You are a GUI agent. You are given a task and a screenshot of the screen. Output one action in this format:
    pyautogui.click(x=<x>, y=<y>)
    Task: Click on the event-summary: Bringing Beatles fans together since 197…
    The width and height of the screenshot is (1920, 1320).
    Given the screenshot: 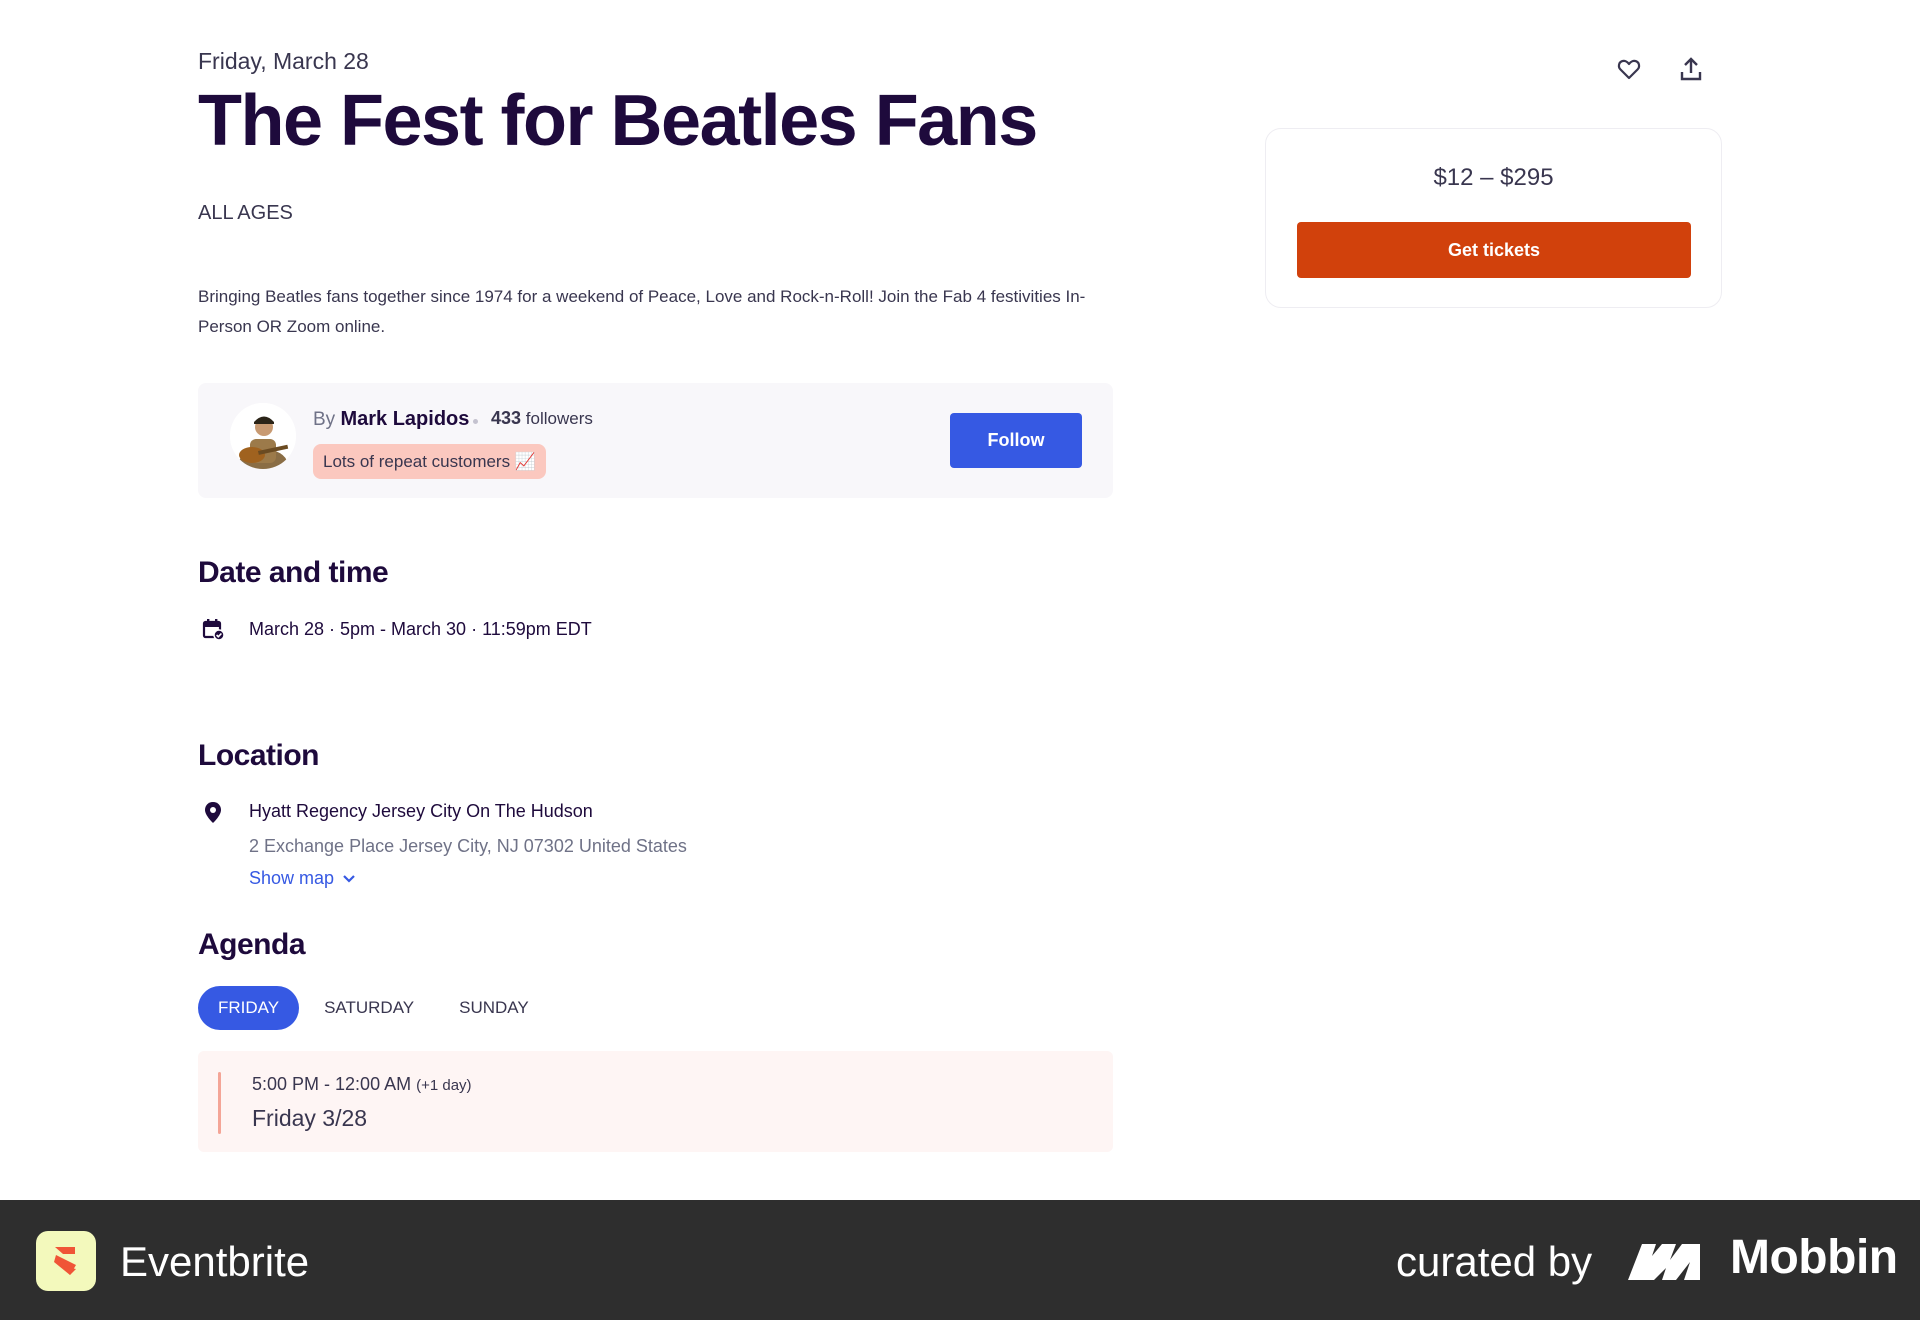 What is the action you would take?
    pyautogui.click(x=642, y=311)
    